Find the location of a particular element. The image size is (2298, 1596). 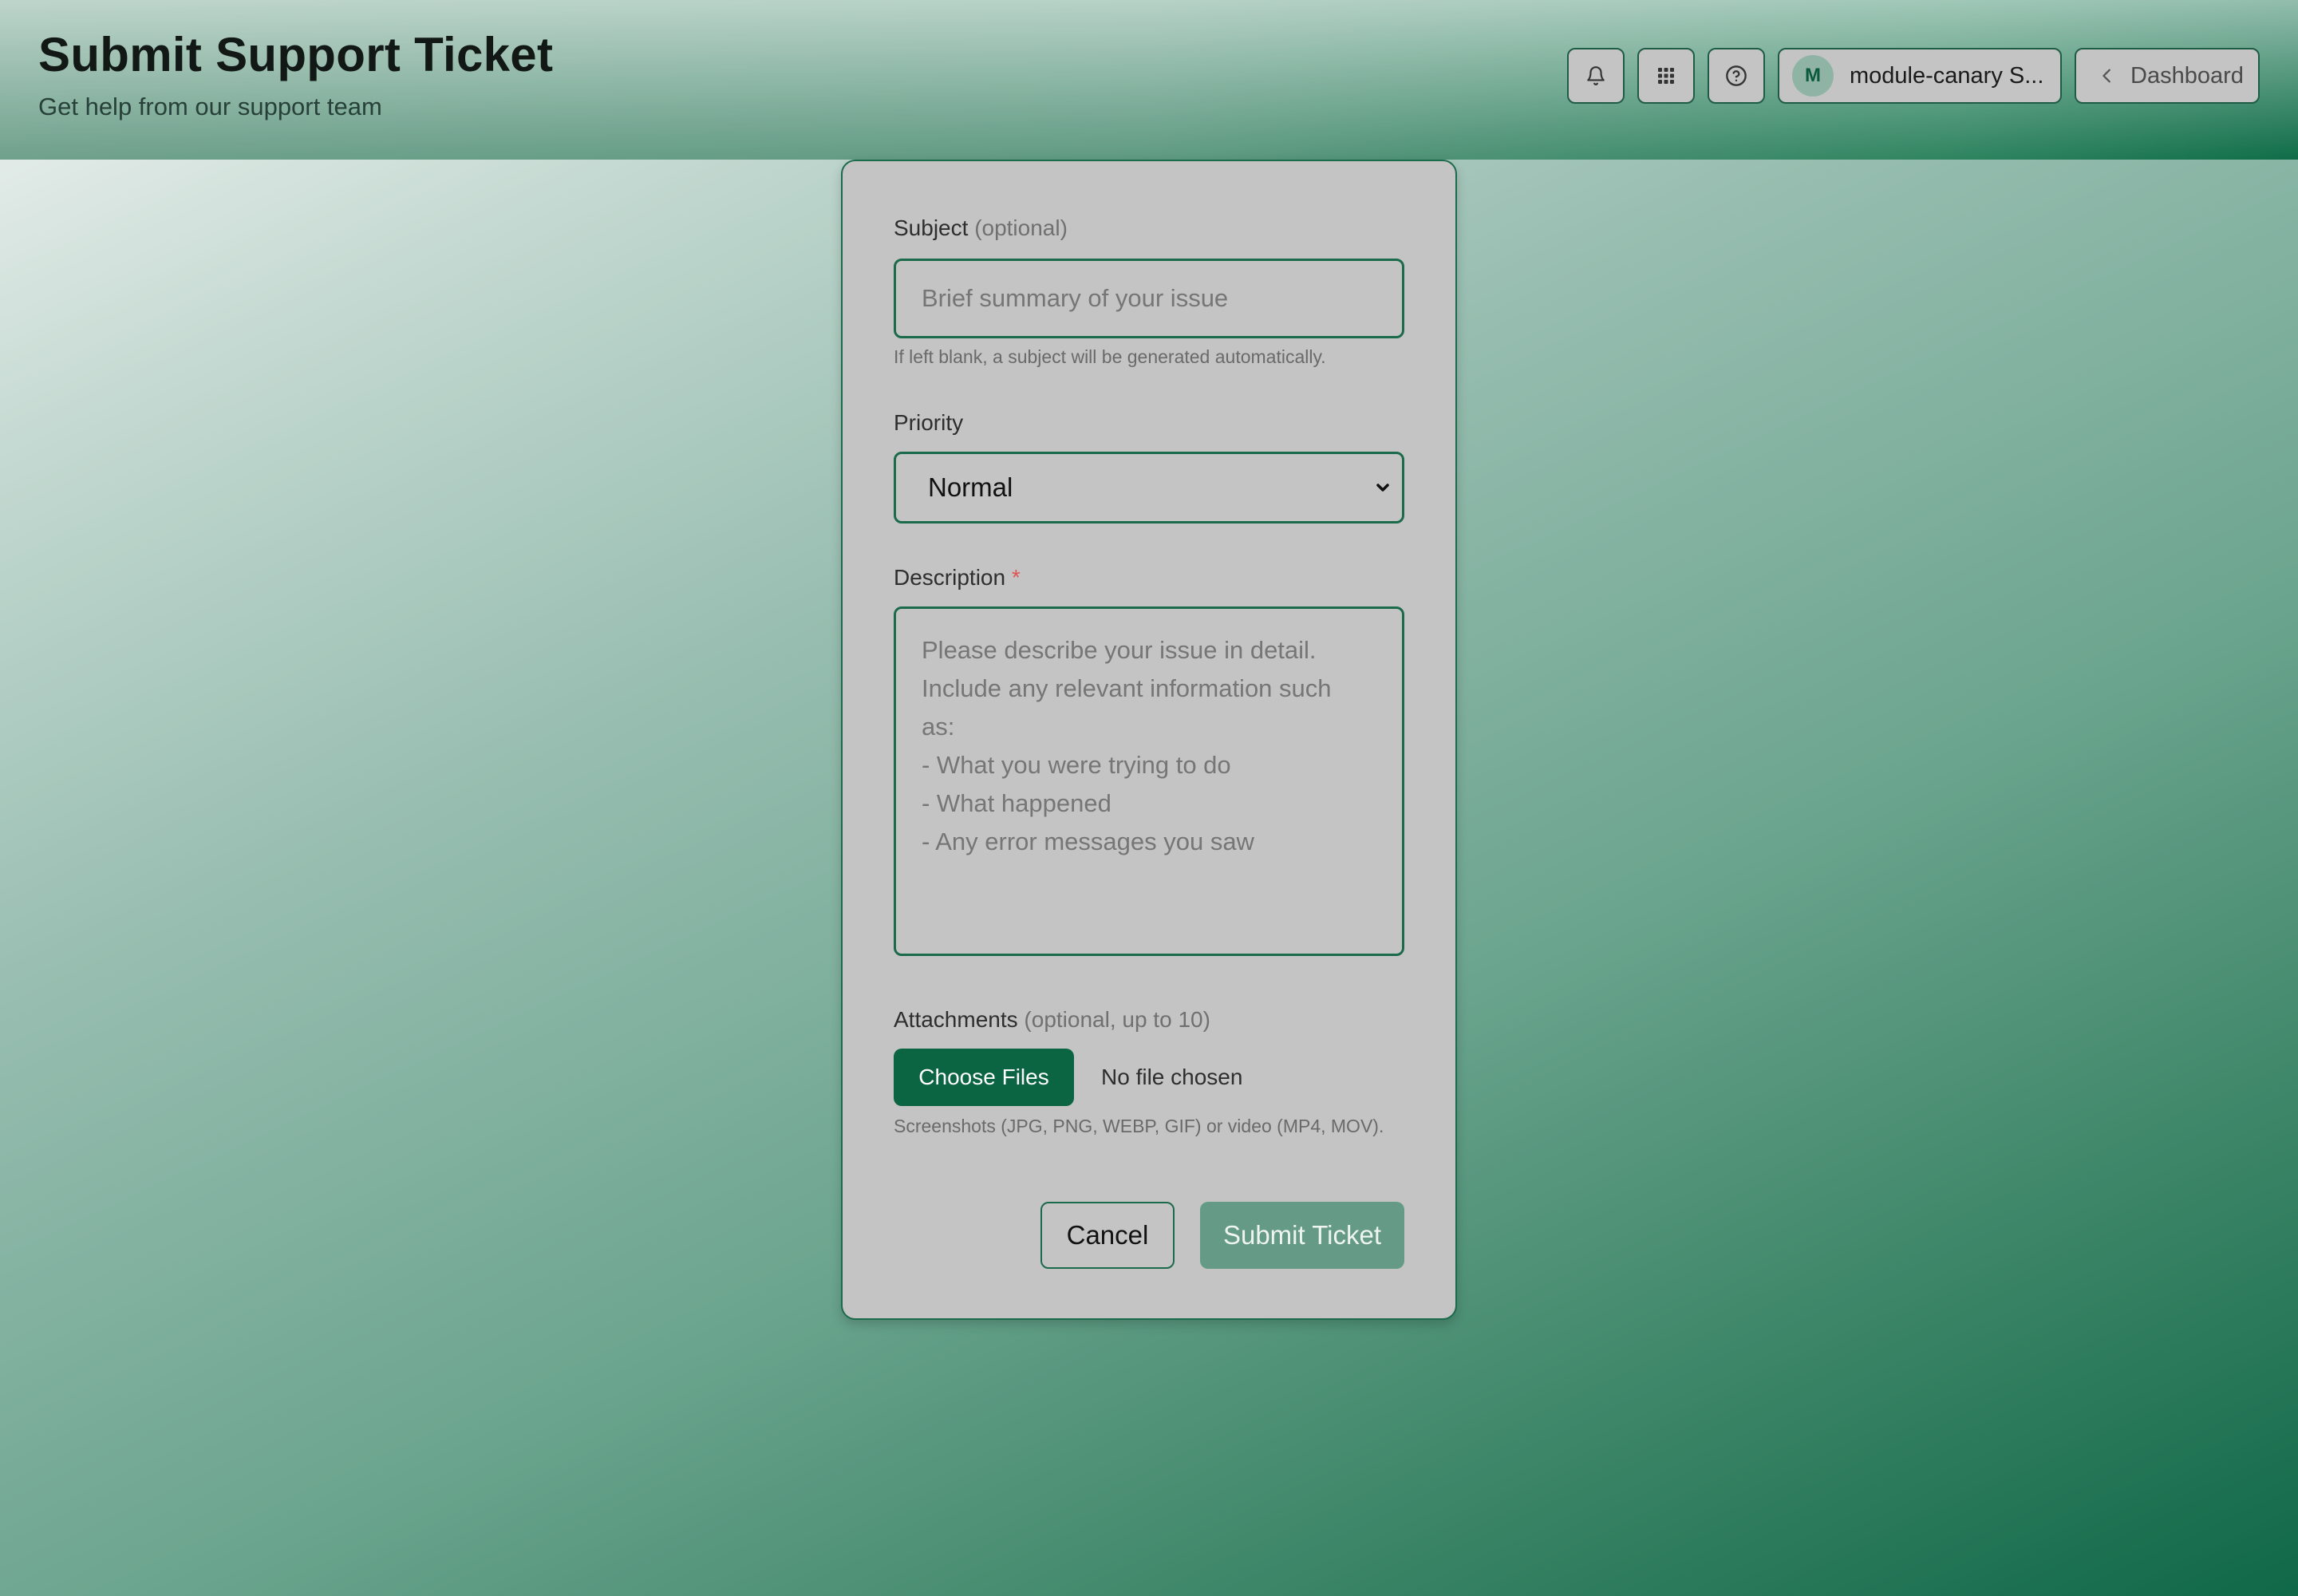

avatar: M is located at coordinates (1813, 76).